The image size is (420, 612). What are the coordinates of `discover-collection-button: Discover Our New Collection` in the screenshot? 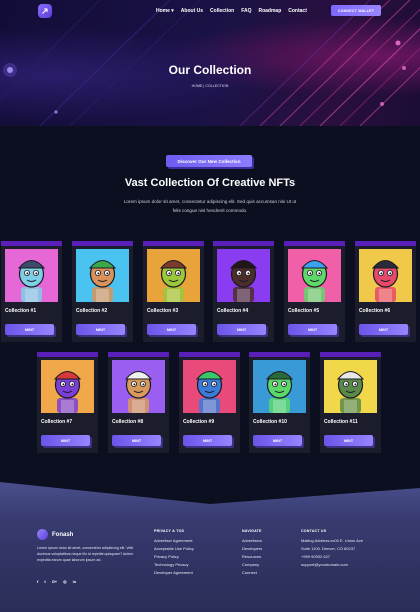 It's located at (209, 161).